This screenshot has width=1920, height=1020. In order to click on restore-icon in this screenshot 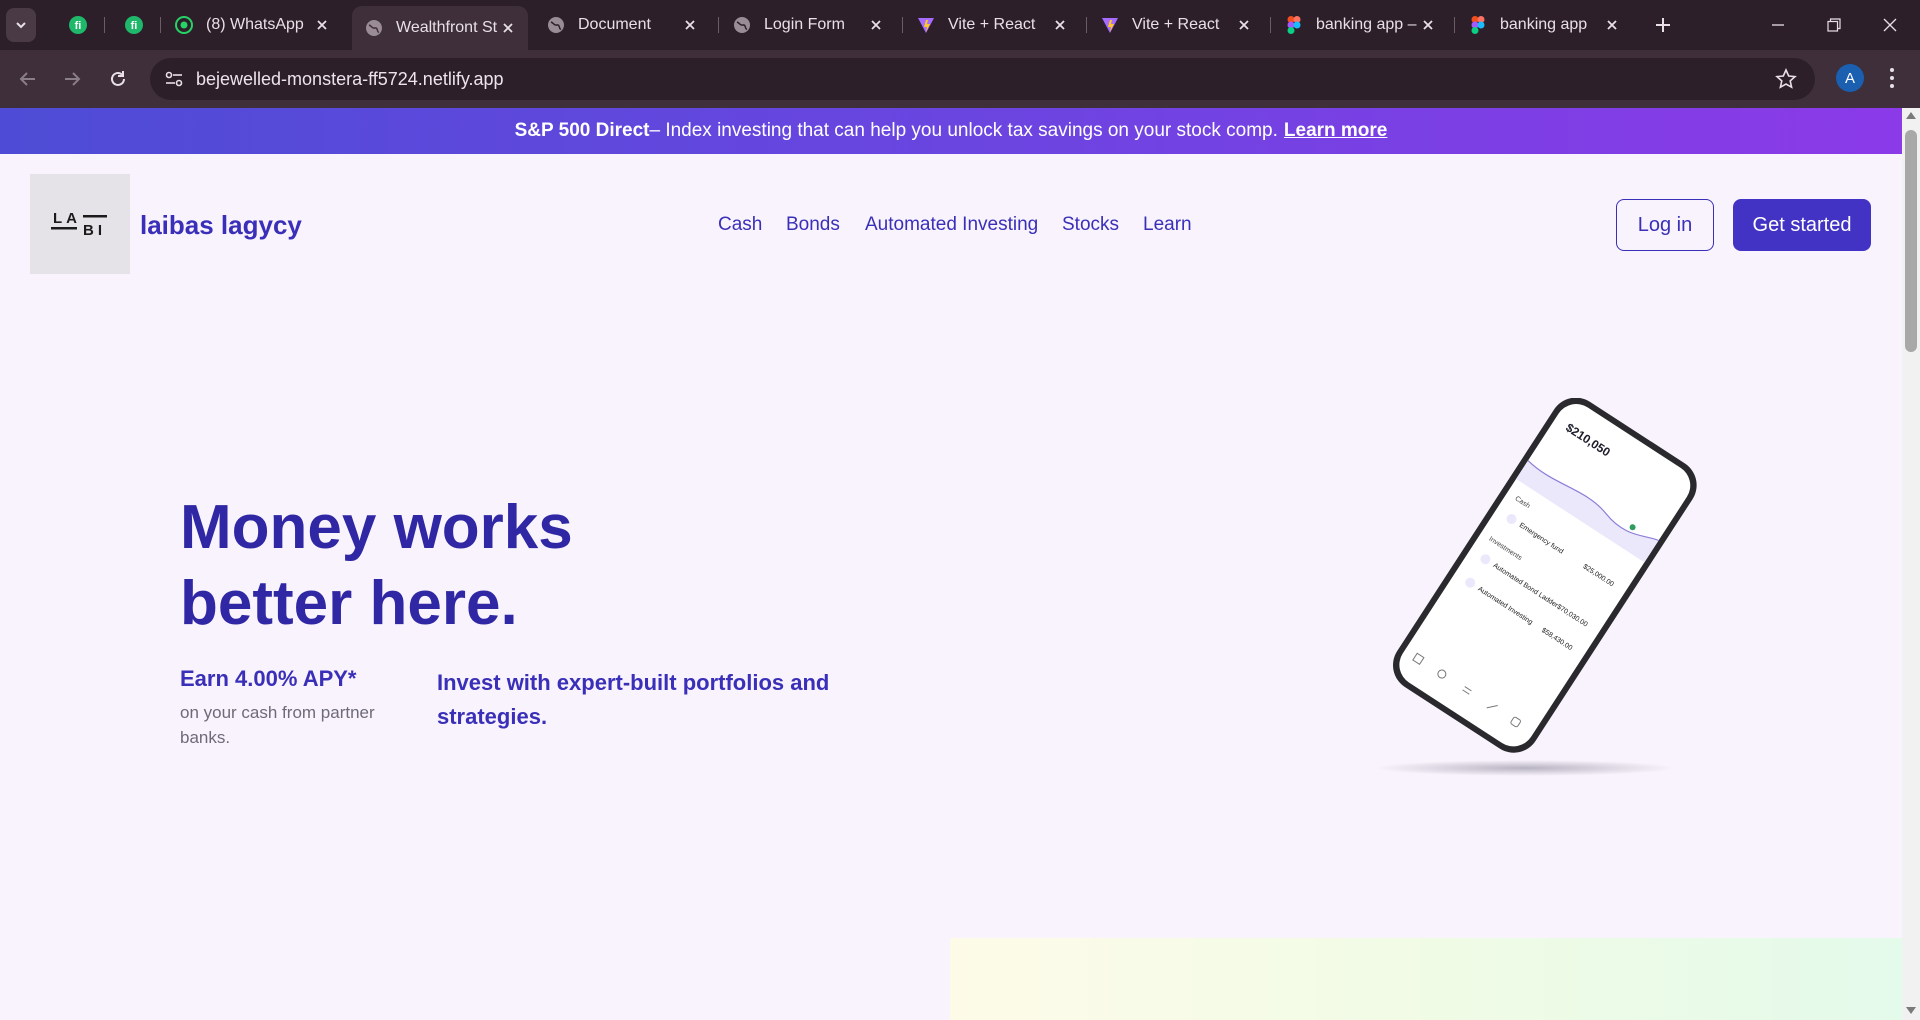, I will do `click(1834, 25)`.